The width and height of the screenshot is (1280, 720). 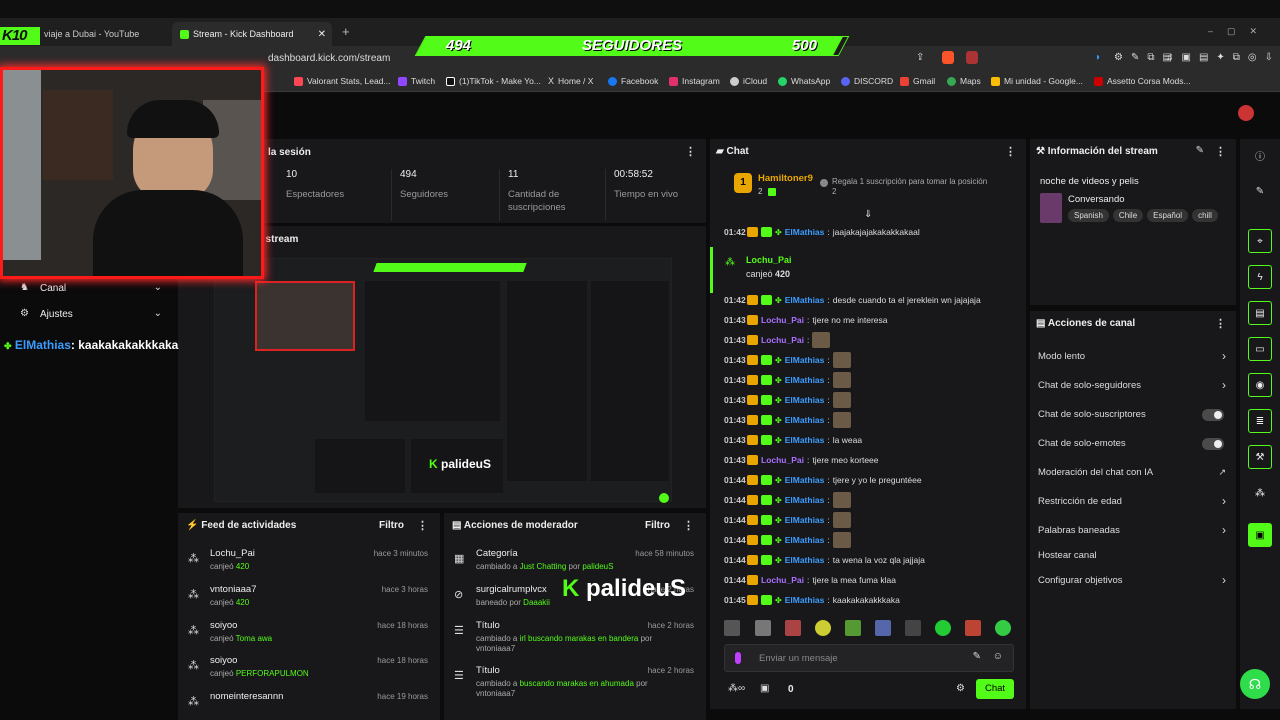 What do you see at coordinates (1128, 215) in the screenshot?
I see `tag-chip: Chile` at bounding box center [1128, 215].